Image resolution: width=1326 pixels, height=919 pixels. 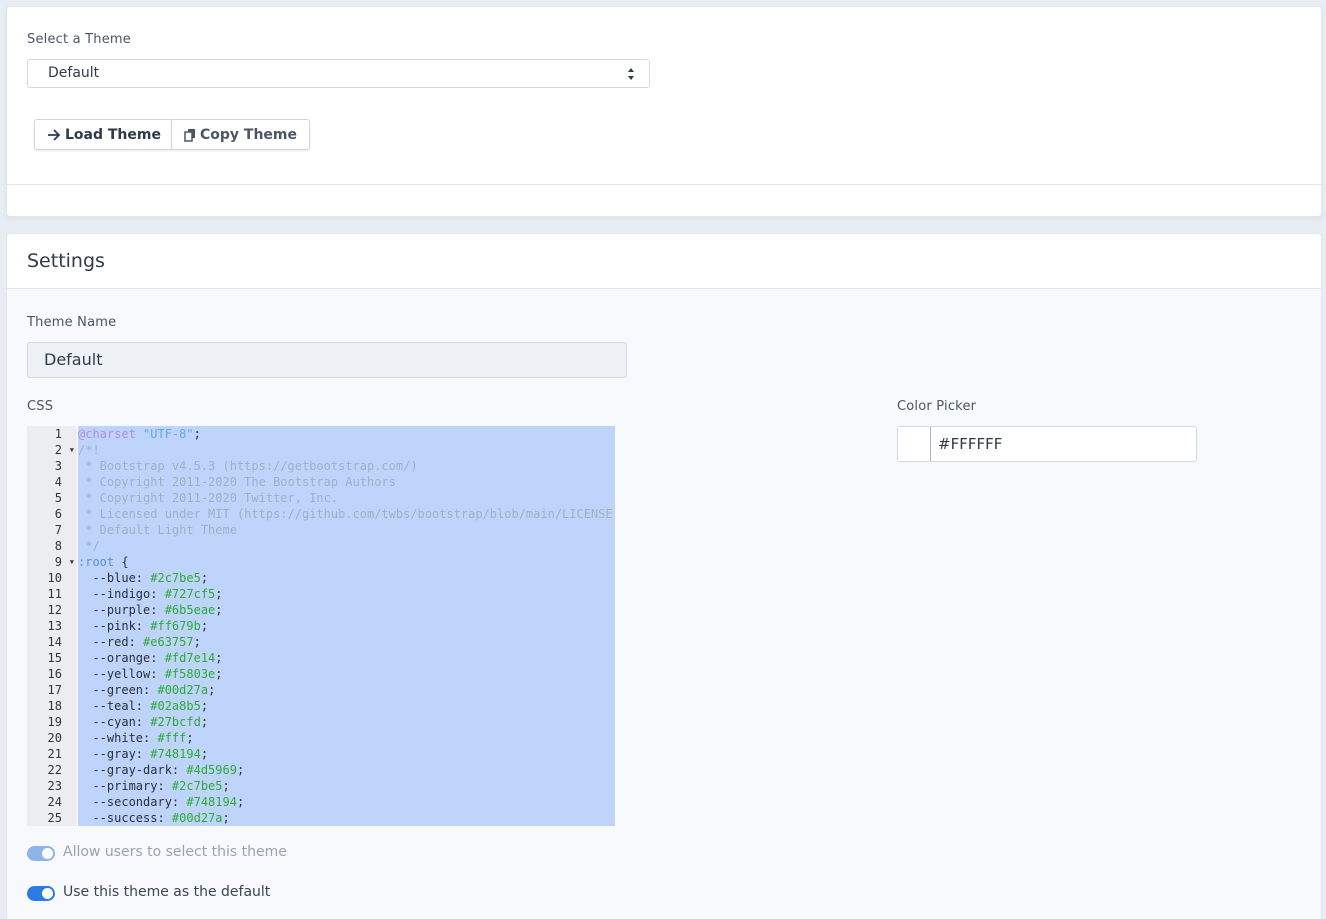 What do you see at coordinates (54, 658) in the screenshot?
I see `line-number: 15` at bounding box center [54, 658].